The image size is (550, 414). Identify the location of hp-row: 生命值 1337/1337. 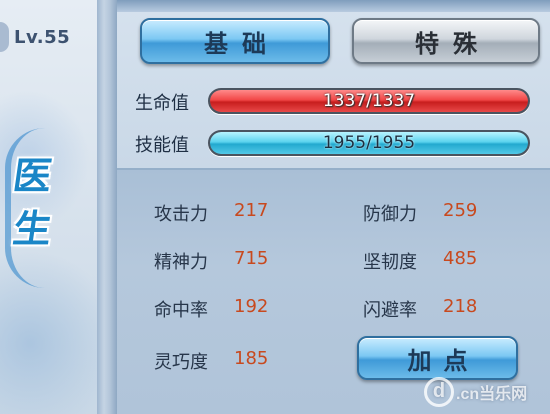
(335, 102).